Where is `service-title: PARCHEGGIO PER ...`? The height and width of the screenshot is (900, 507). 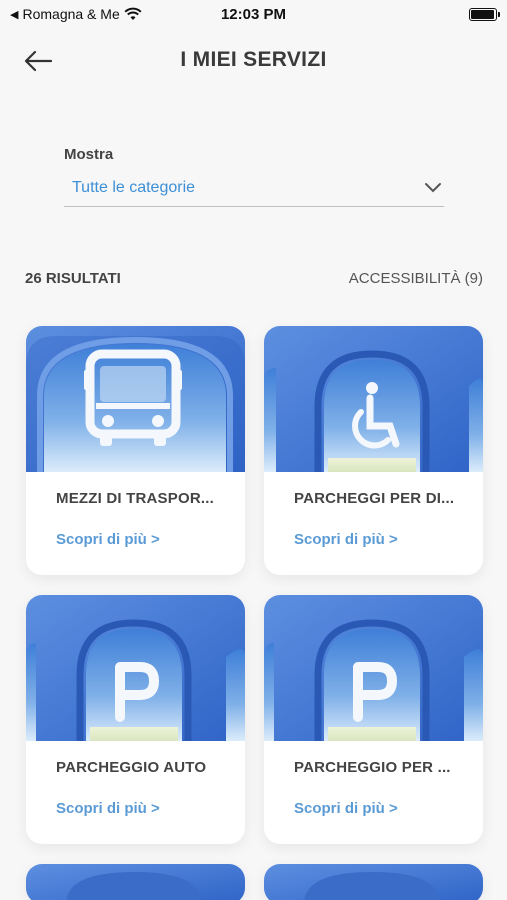
service-title: PARCHEGGIO PER ... is located at coordinates (372, 767).